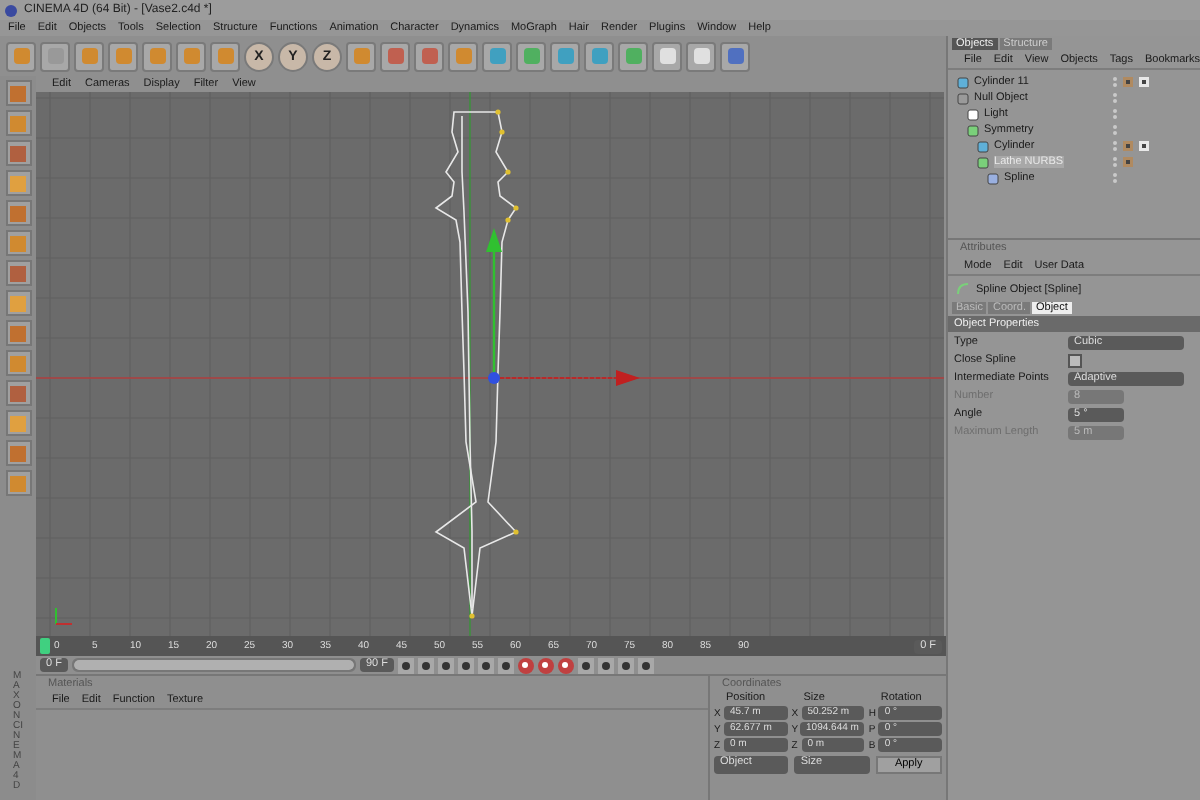 The image size is (1200, 800). Describe the element at coordinates (963, 289) in the screenshot. I see `spline-object-icon` at that location.